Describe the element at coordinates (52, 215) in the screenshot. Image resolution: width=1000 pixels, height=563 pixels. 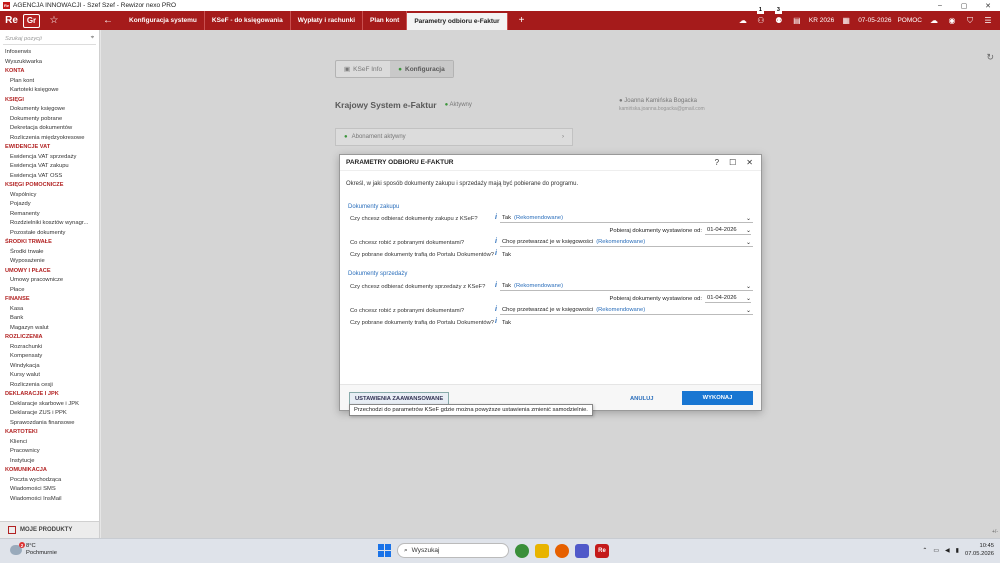
I see `sidebar-item: Remanenty` at that location.